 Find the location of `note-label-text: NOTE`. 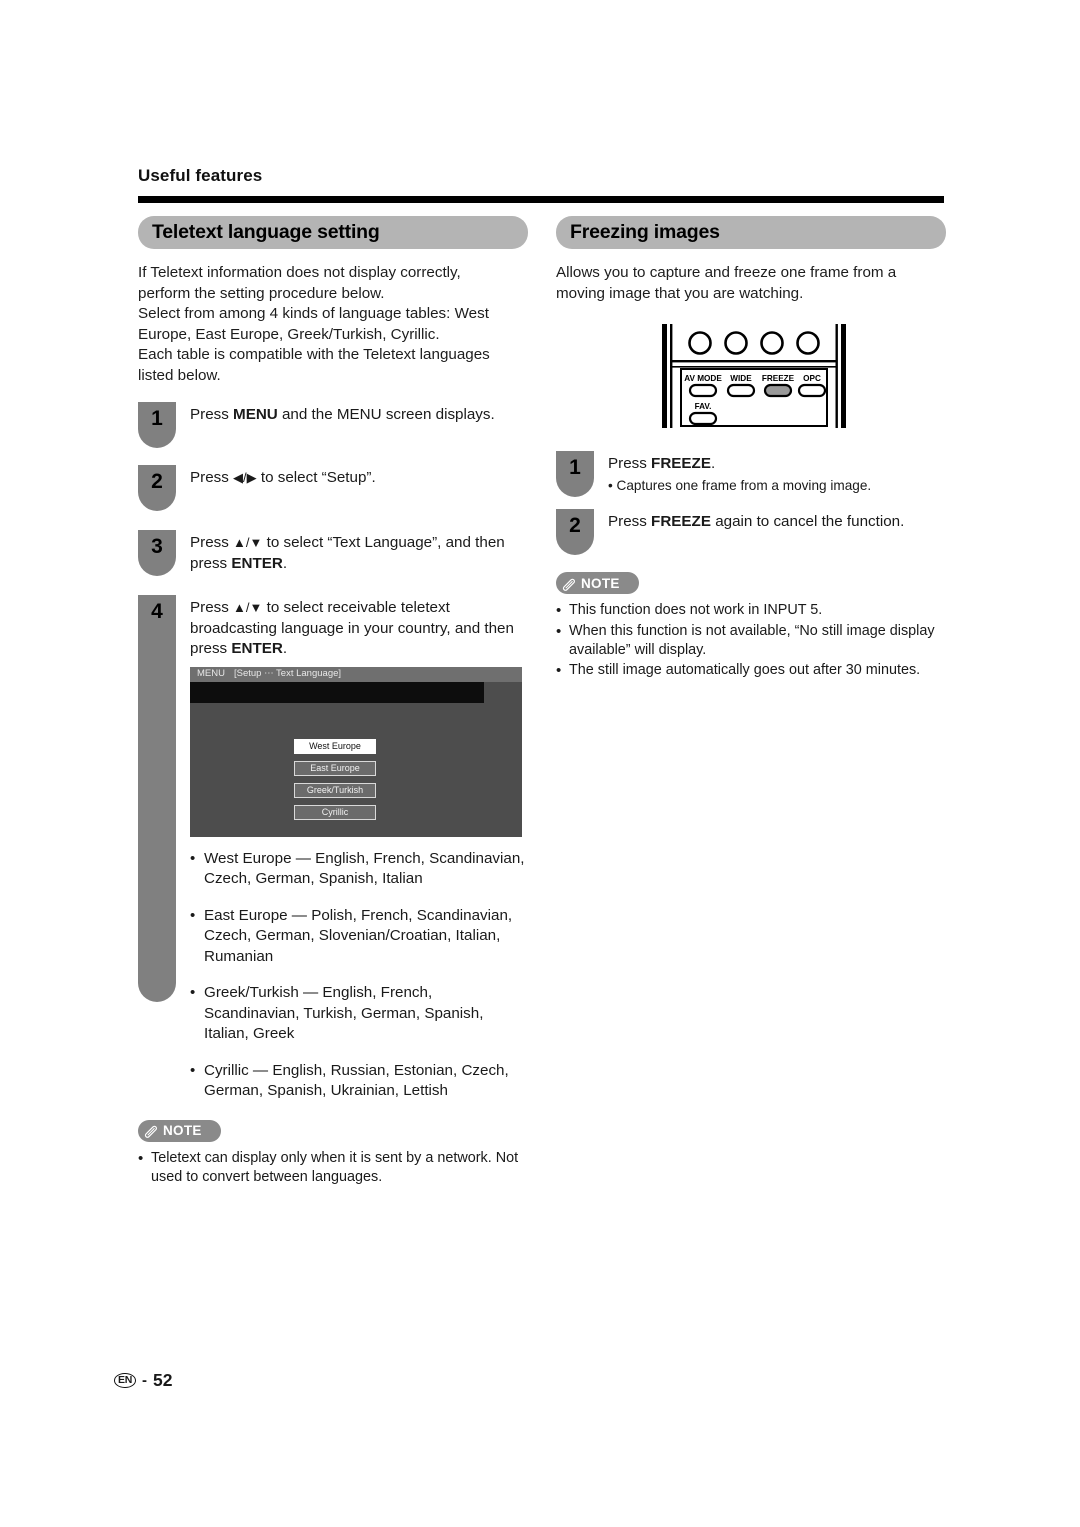

note-label-text: NOTE is located at coordinates (600, 583).